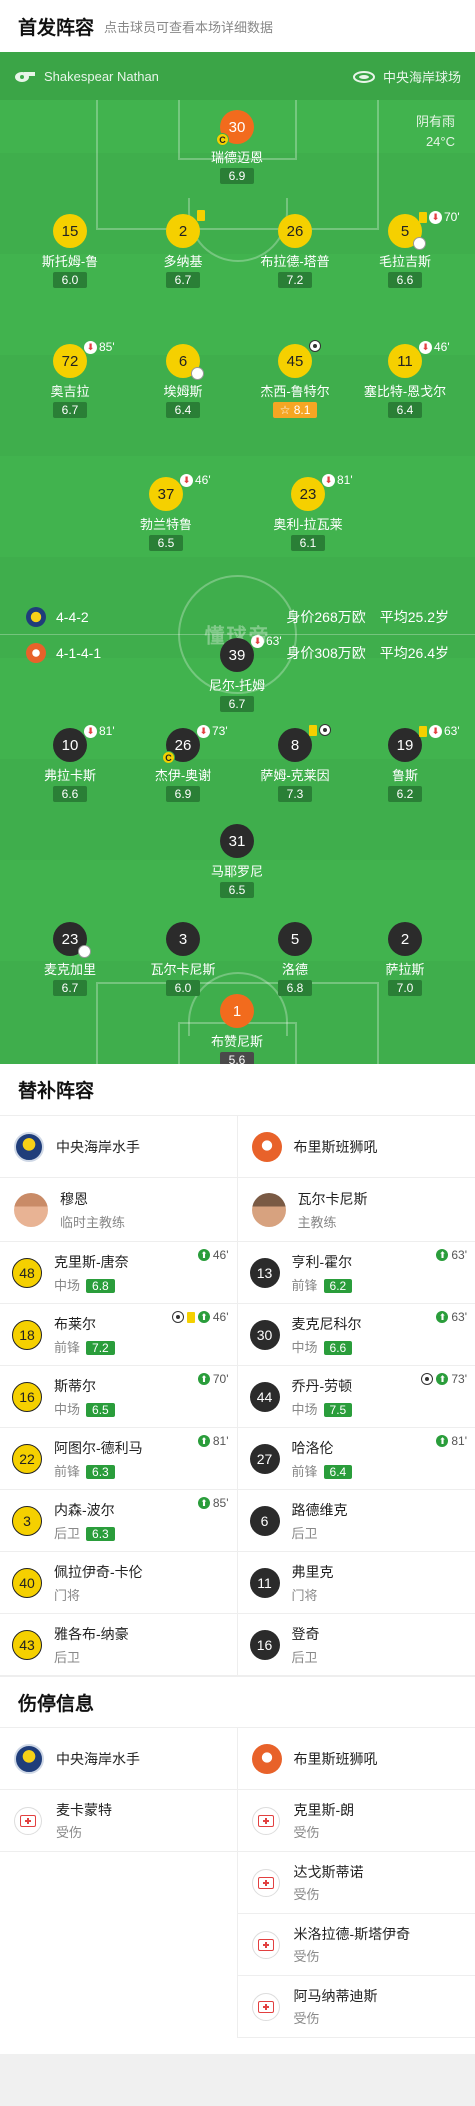  What do you see at coordinates (356, 1821) in the screenshot?
I see `injury-row: 克里斯-朗 受伤` at bounding box center [356, 1821].